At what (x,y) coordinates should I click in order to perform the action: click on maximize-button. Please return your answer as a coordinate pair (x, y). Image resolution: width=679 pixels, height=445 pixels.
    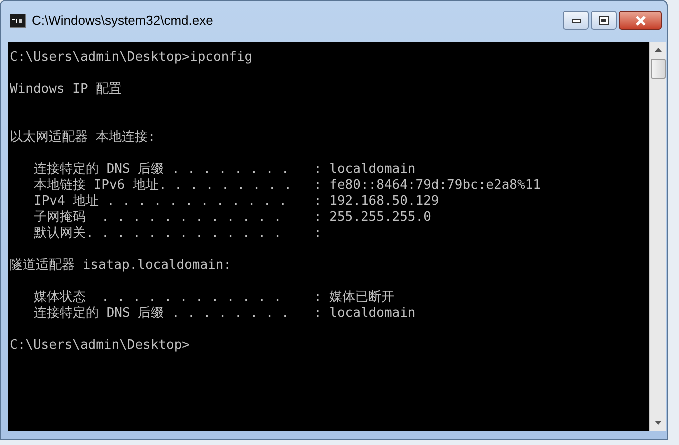
    Looking at the image, I should click on (604, 20).